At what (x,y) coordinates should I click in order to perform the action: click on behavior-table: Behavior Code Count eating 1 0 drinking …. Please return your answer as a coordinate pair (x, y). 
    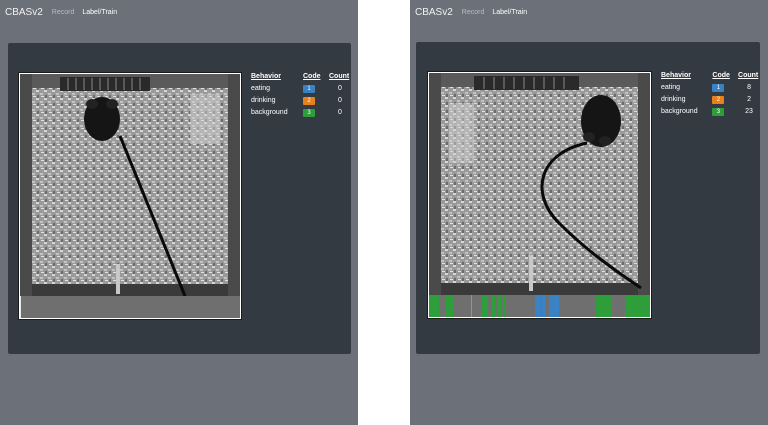
    Looking at the image, I should click on (301, 96).